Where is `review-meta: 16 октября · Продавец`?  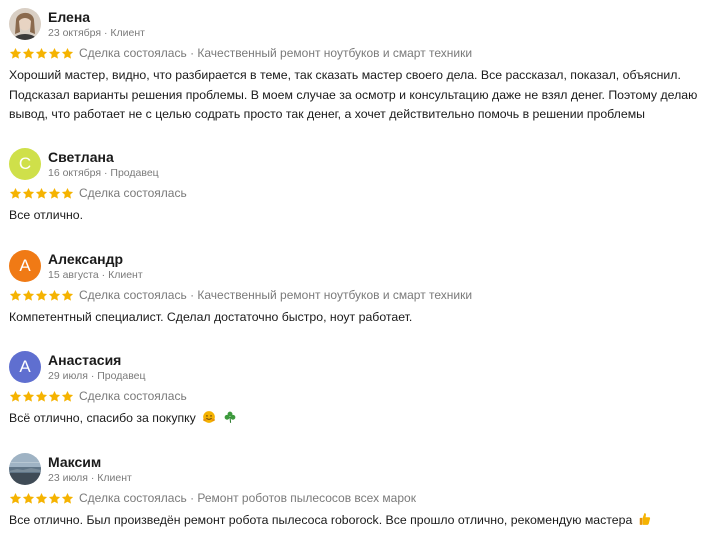
review-meta: 16 октября · Продавец is located at coordinates (103, 173).